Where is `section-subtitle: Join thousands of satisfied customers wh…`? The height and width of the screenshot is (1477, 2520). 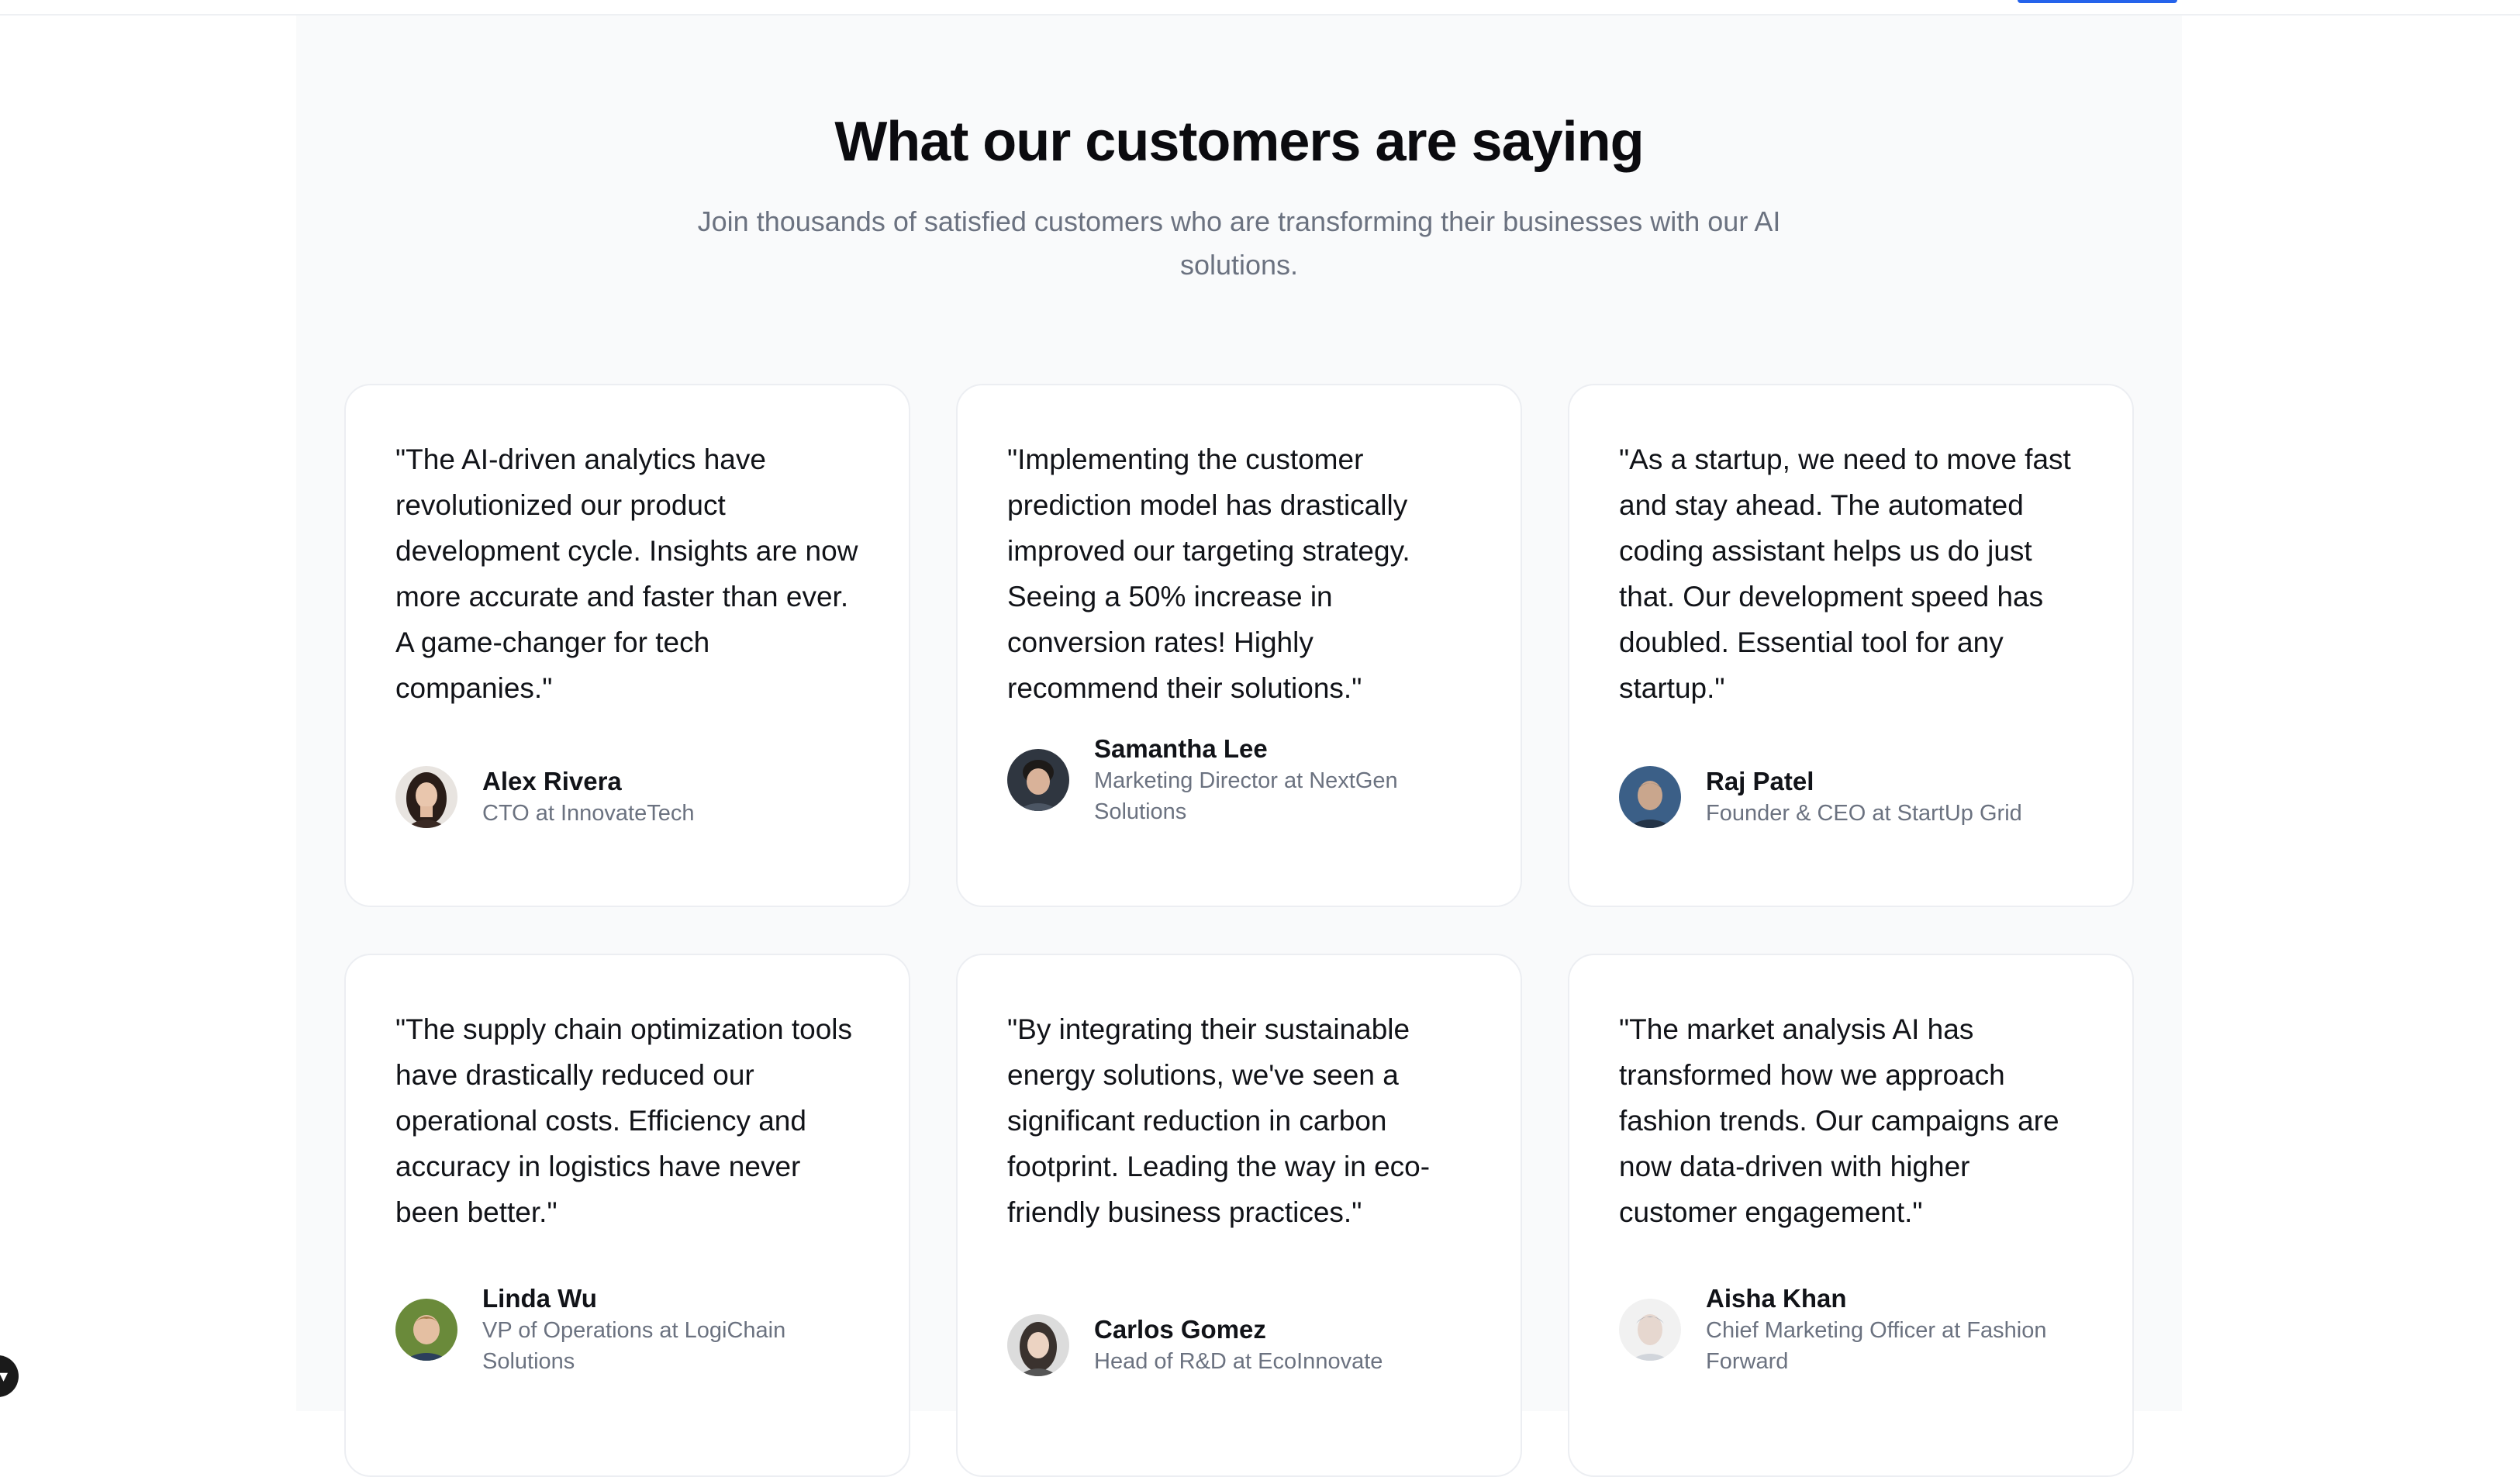
section-subtitle: Join thousands of satisfied customers wh… is located at coordinates (1239, 243).